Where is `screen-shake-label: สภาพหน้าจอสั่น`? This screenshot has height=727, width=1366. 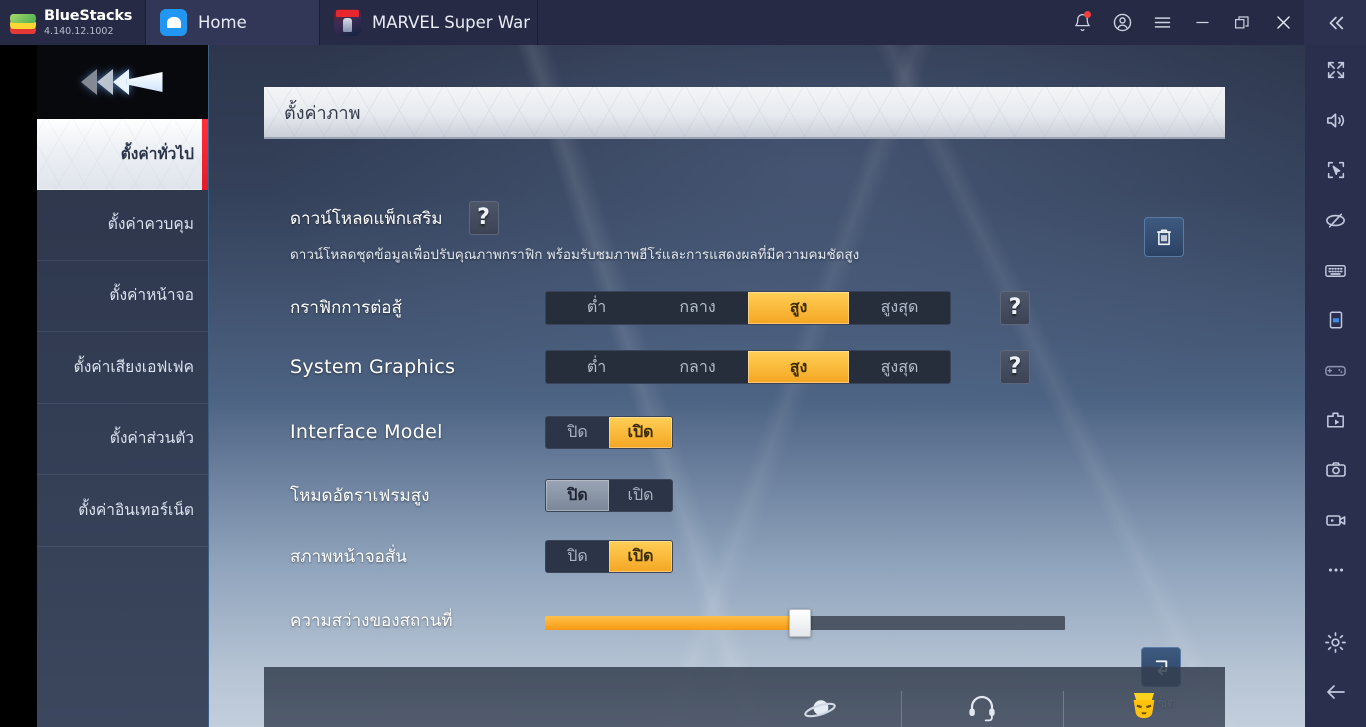 screen-shake-label: สภาพหน้าจอสั่น is located at coordinates (348, 557).